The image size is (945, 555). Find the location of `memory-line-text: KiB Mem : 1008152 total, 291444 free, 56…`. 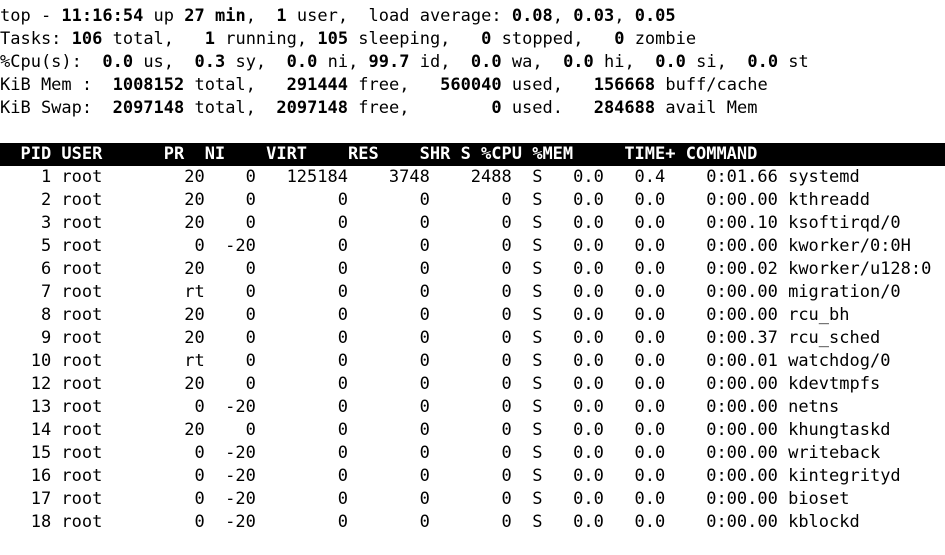

memory-line-text: KiB Mem : 1008152 total, 291444 free, 56… is located at coordinates (384, 85).